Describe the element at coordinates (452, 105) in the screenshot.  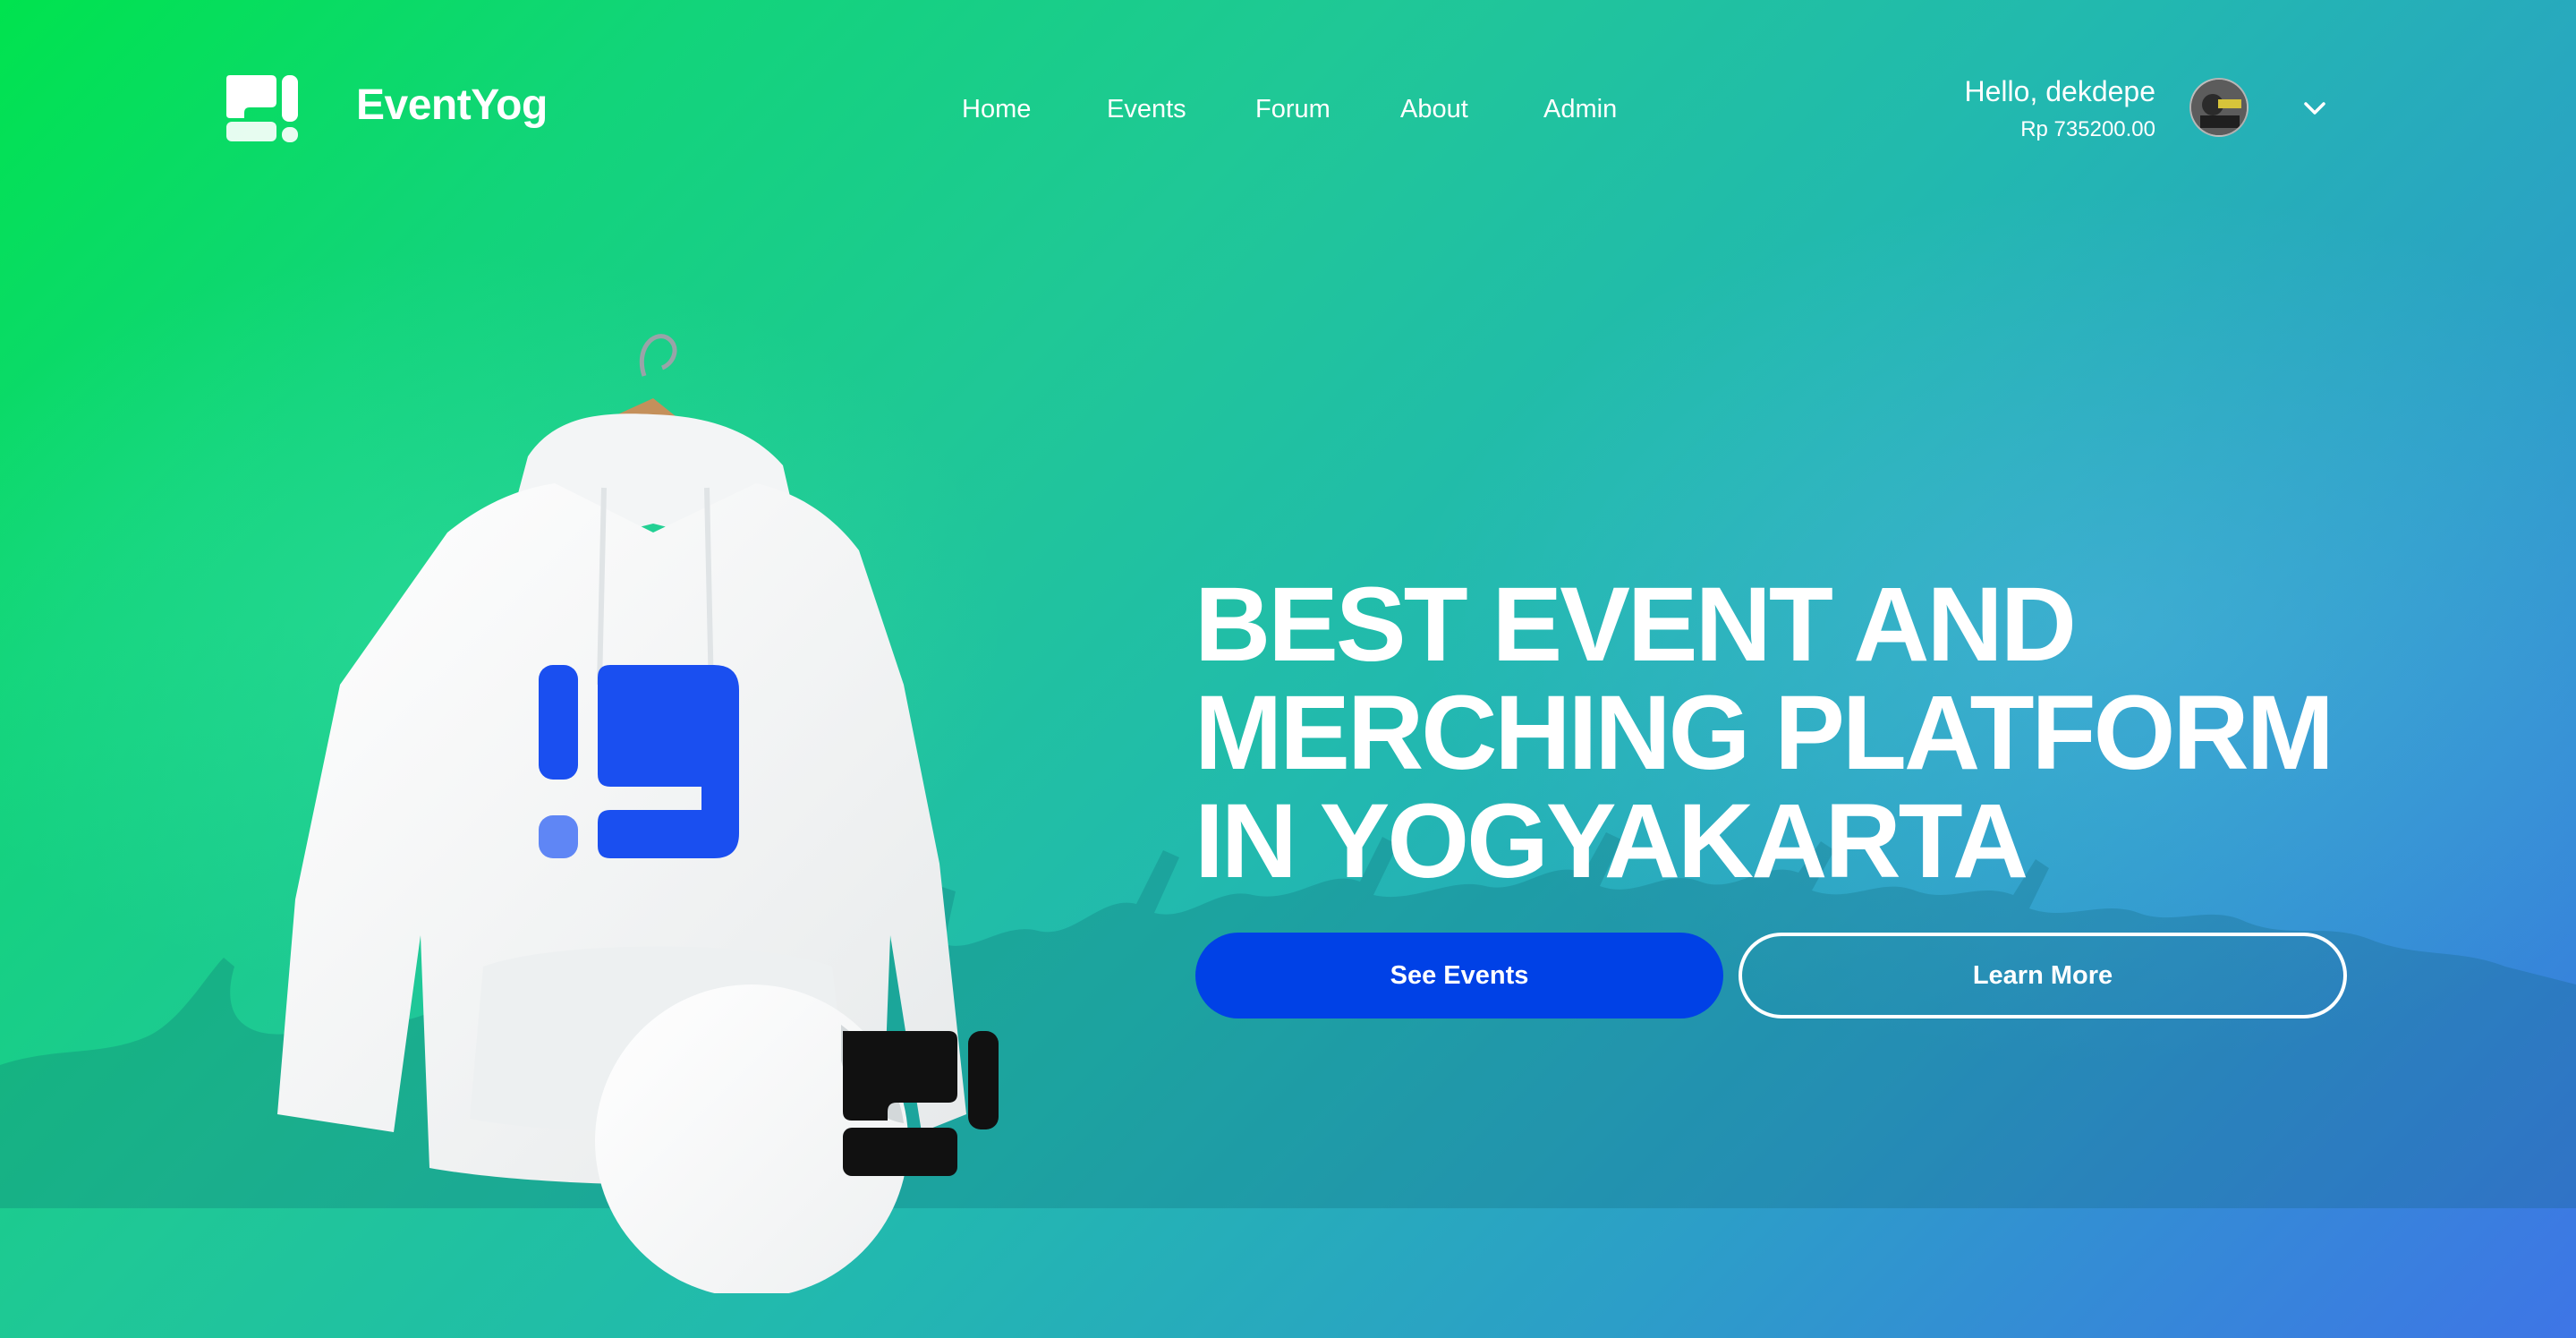
I see `brand-name: EventYog` at that location.